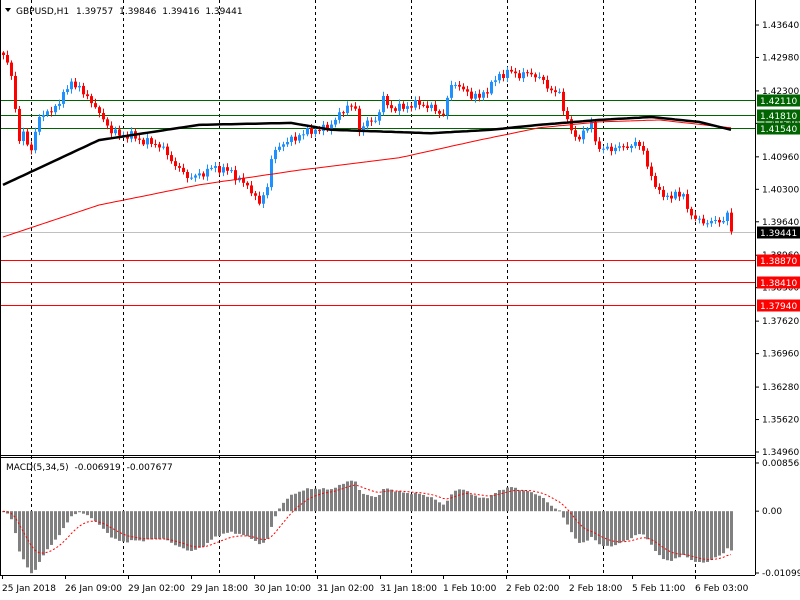  Describe the element at coordinates (780, 453) in the screenshot. I see `price-tick-label: 1.34960` at that location.